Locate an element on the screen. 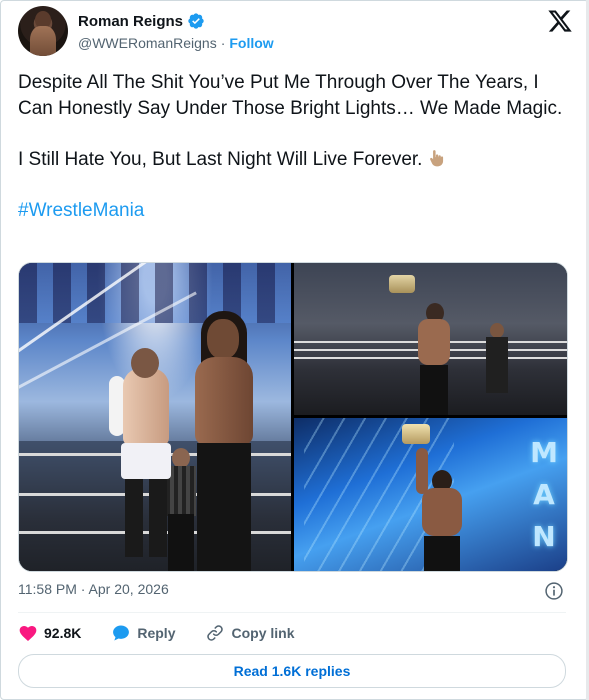 This screenshot has height=700, width=589. wrestler-pants is located at coordinates (224, 507).